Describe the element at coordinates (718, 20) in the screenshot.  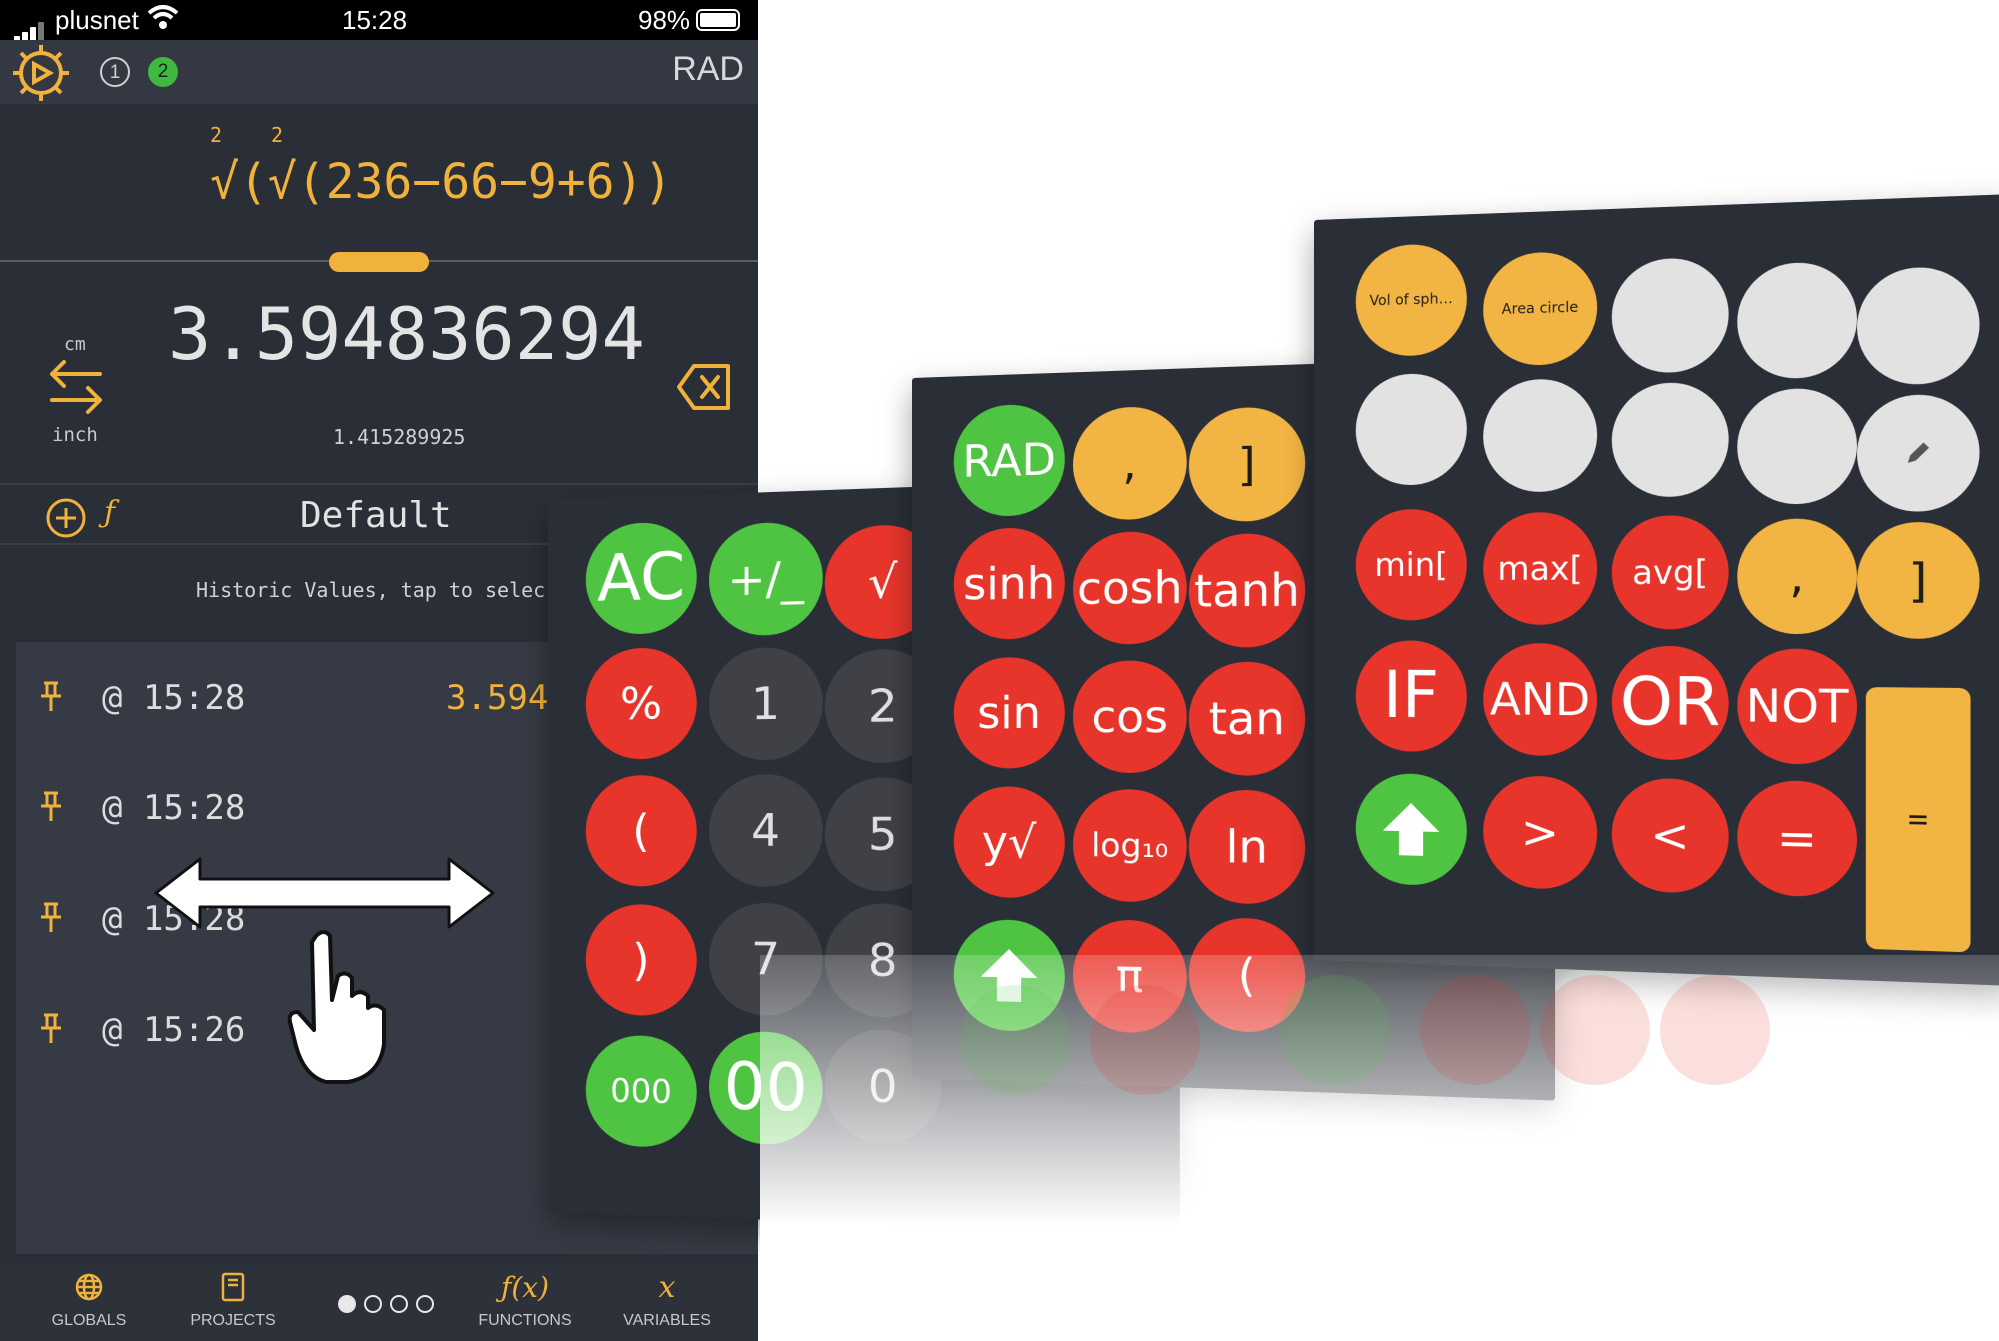
I see `battery-icon` at that location.